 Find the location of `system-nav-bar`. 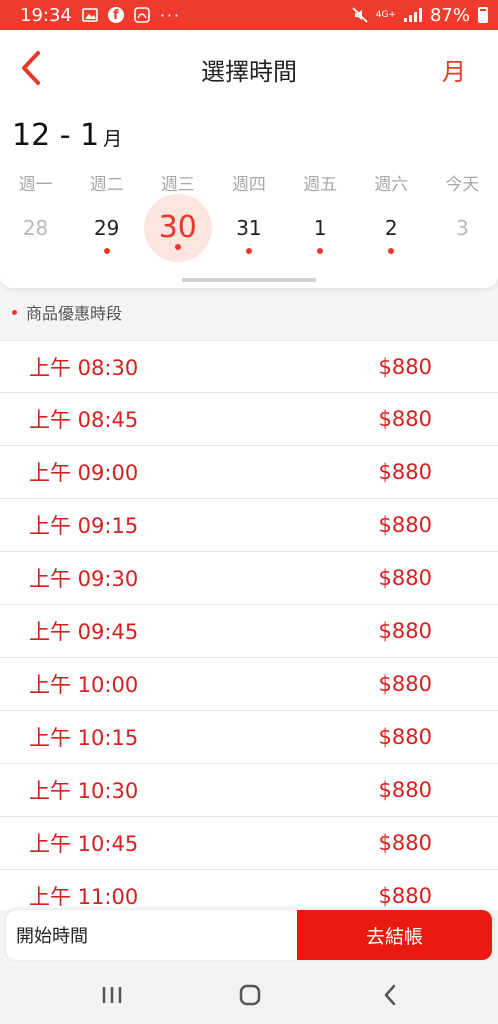

system-nav-bar is located at coordinates (249, 995).